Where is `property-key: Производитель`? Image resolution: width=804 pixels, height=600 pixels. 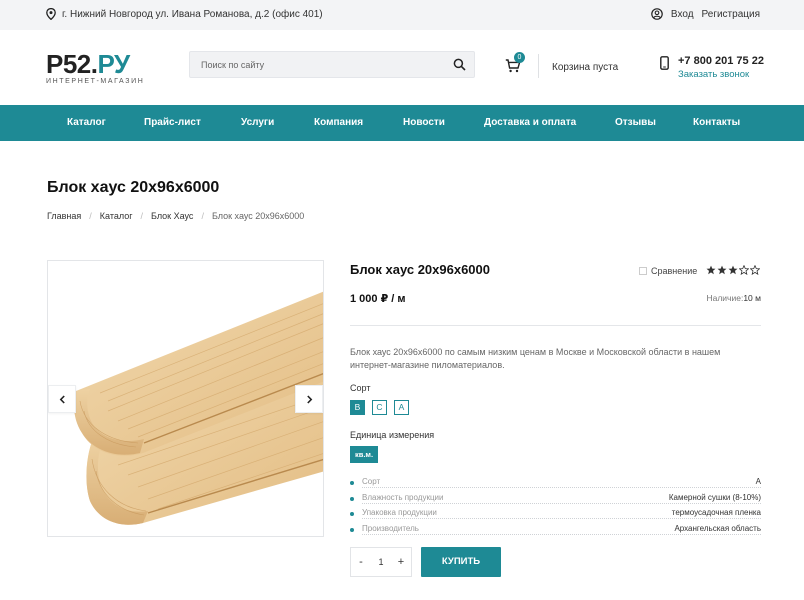
property-key: Производитель is located at coordinates (392, 528).